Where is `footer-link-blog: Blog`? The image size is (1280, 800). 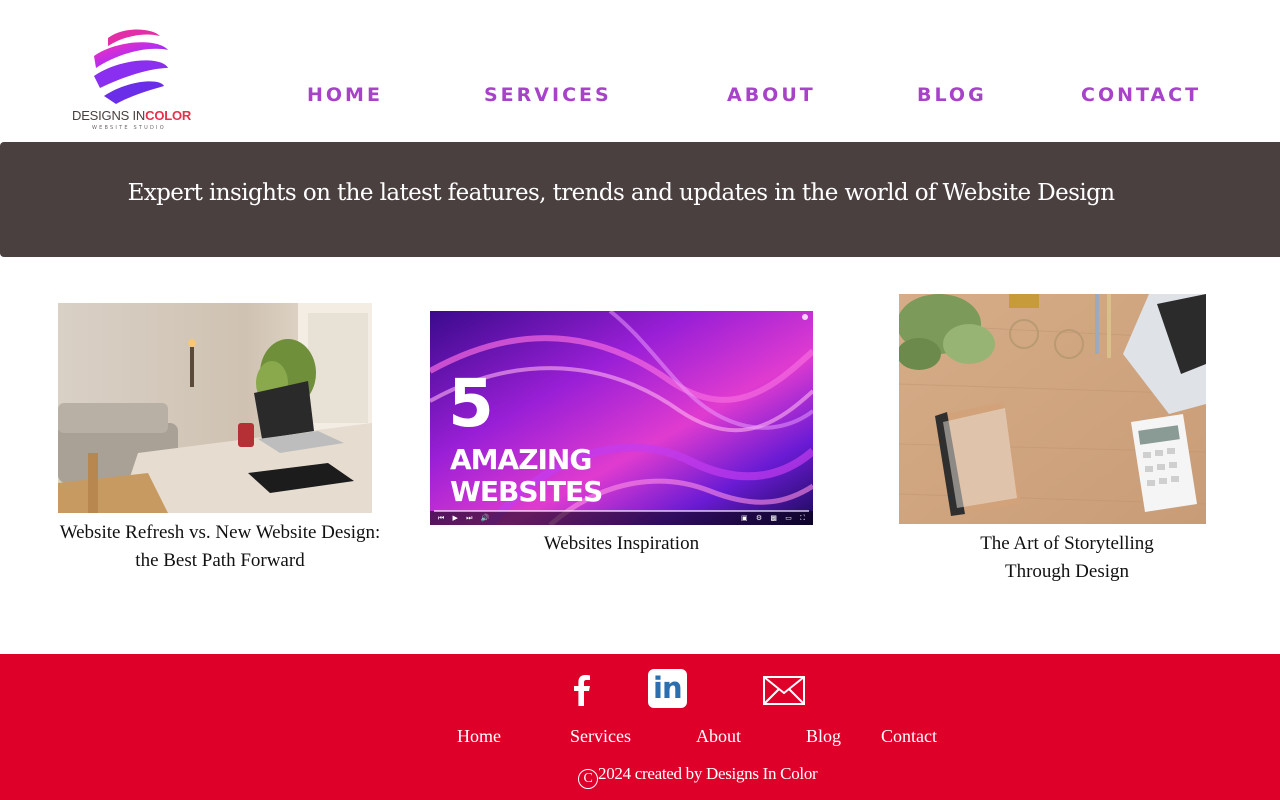 footer-link-blog: Blog is located at coordinates (823, 736).